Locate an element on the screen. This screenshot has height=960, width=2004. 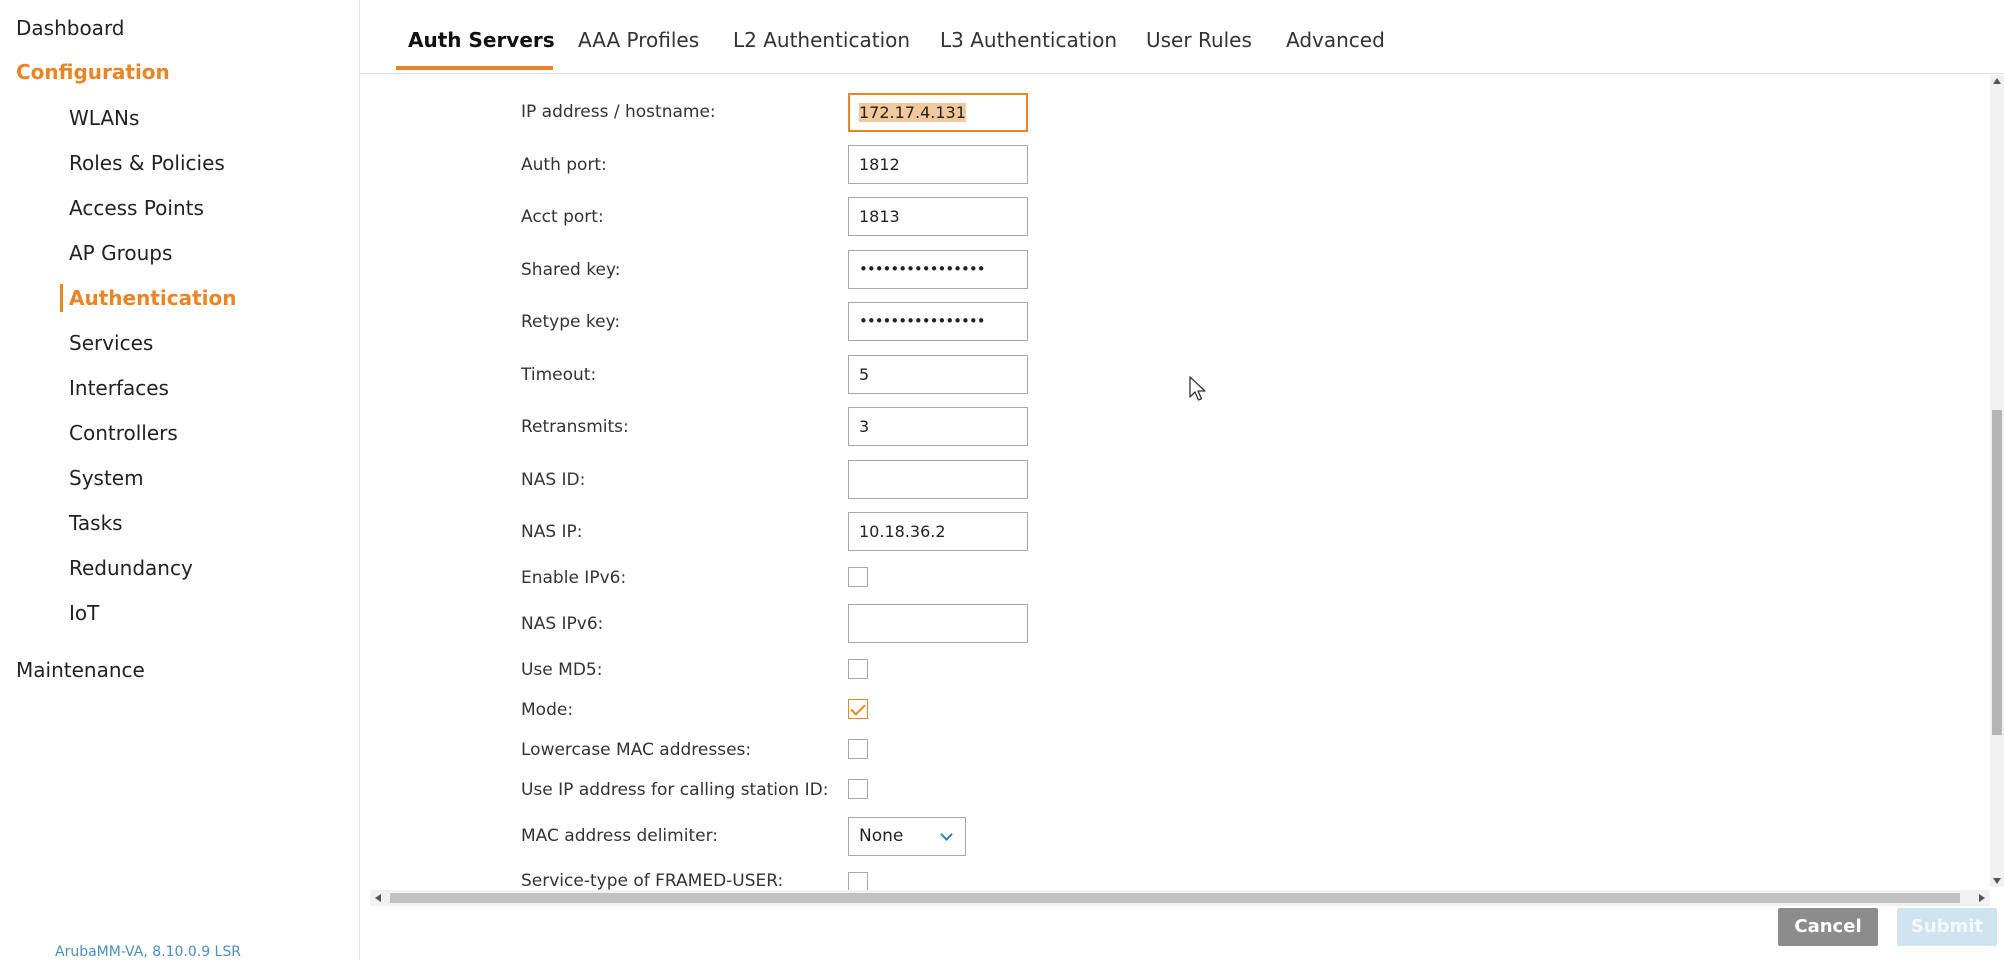
ip-hostname-input: 172.17.4.131 is located at coordinates (938, 112).